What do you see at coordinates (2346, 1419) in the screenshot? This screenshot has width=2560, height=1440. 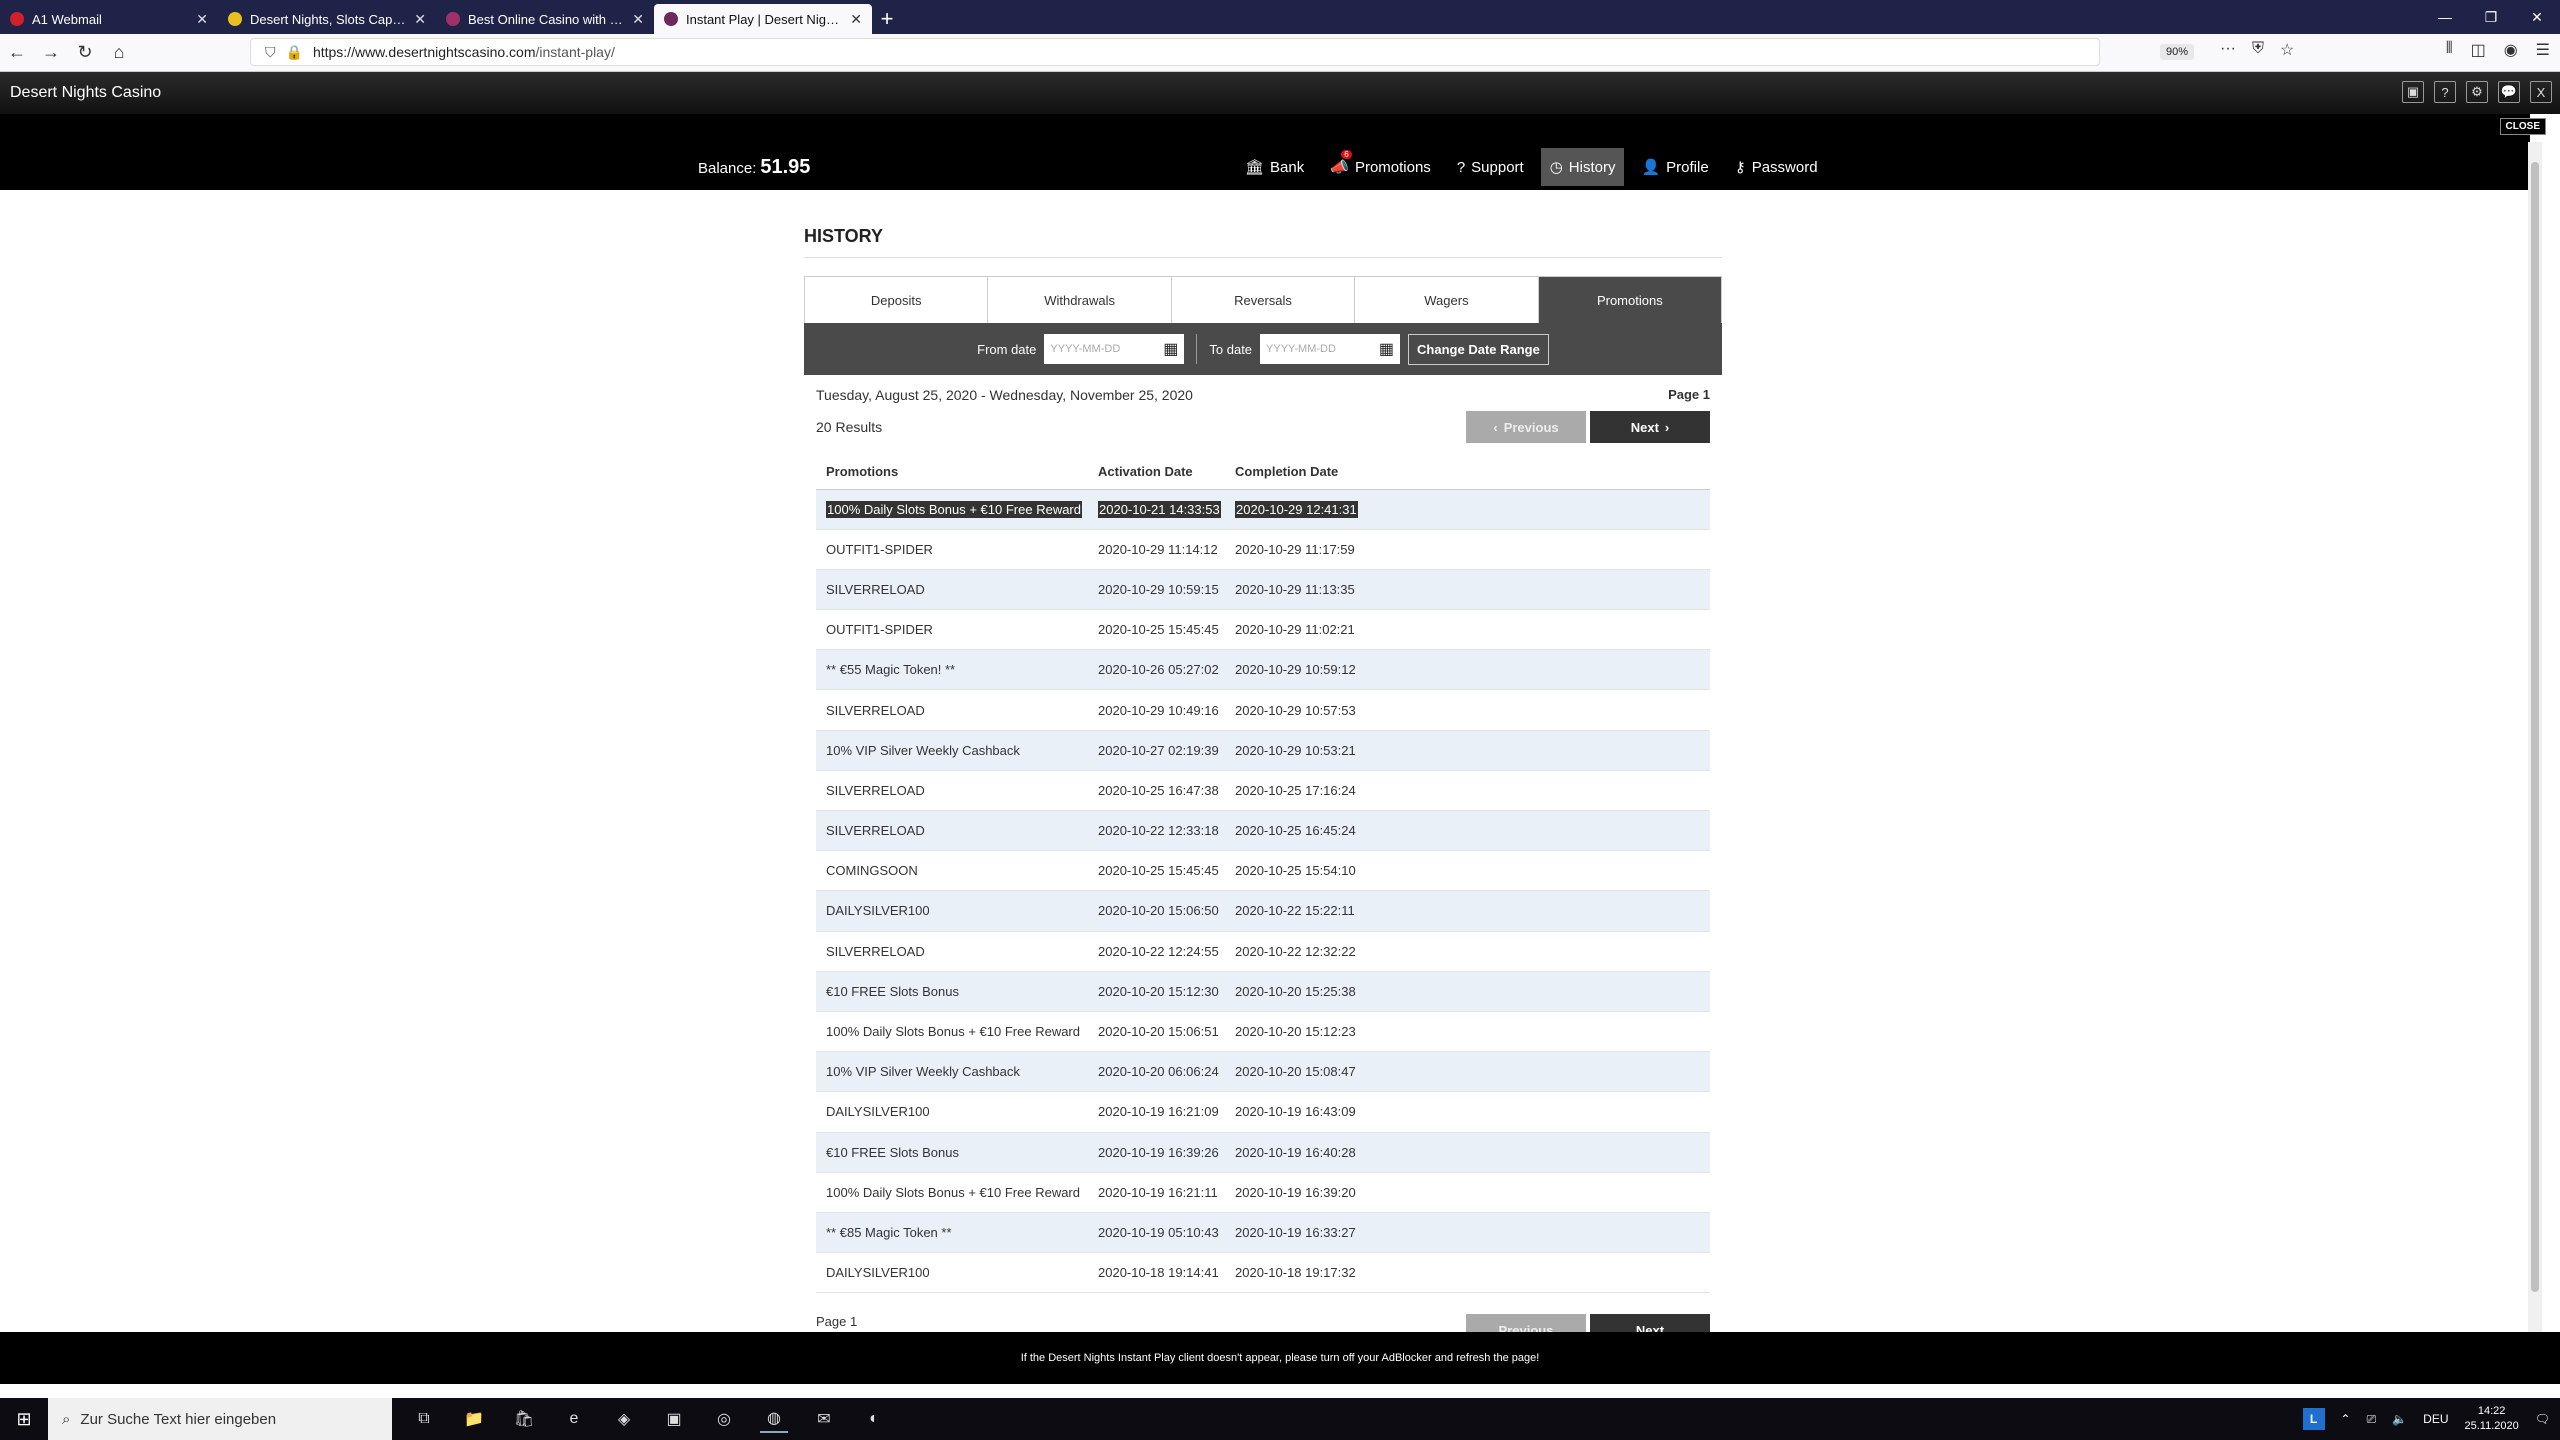 I see `chevron-up-icon: ⌃` at bounding box center [2346, 1419].